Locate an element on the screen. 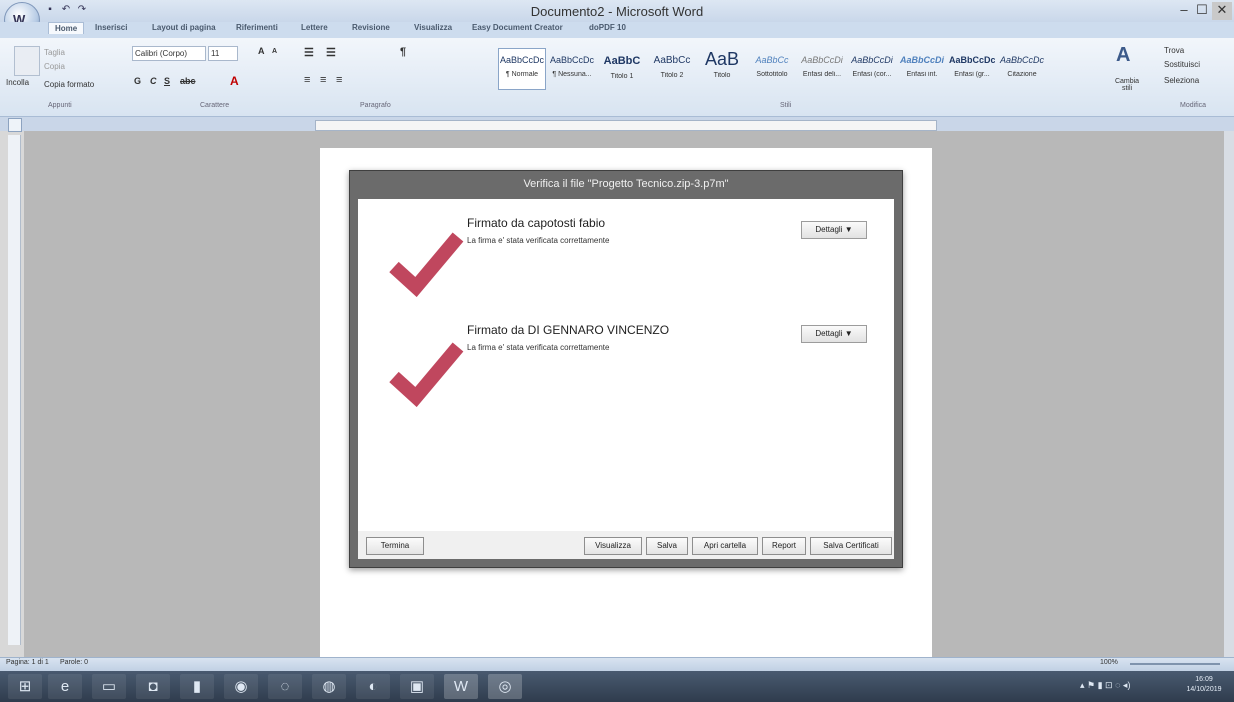  bullets-icon: ☰ is located at coordinates (309, 52).